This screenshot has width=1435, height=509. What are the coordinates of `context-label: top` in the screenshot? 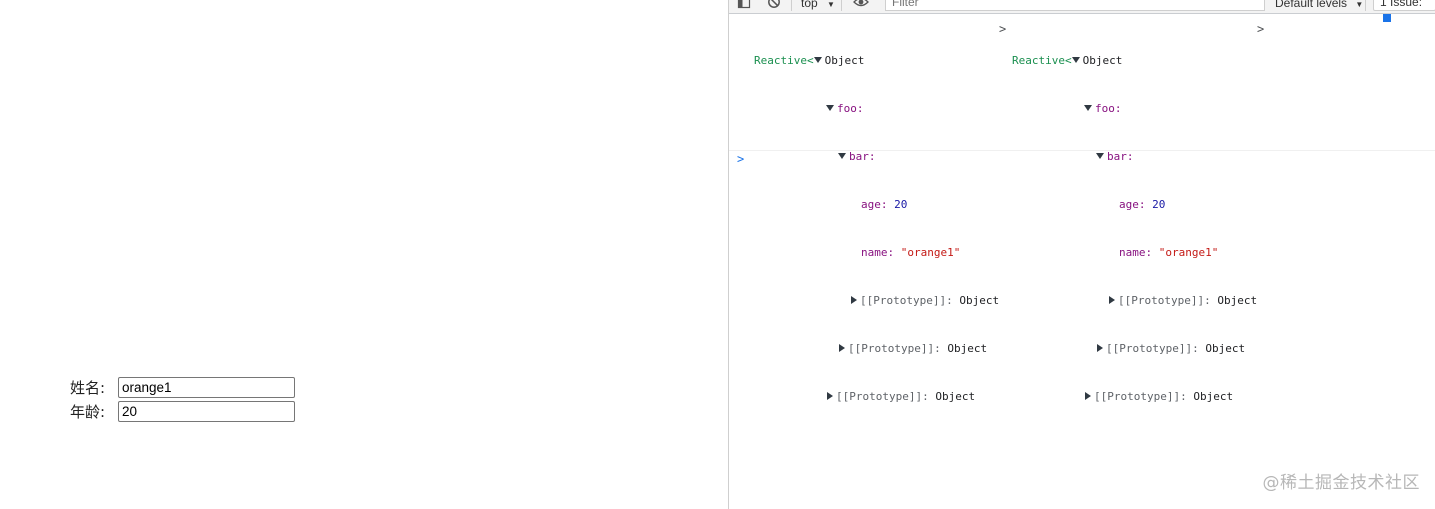 It's located at (809, 5).